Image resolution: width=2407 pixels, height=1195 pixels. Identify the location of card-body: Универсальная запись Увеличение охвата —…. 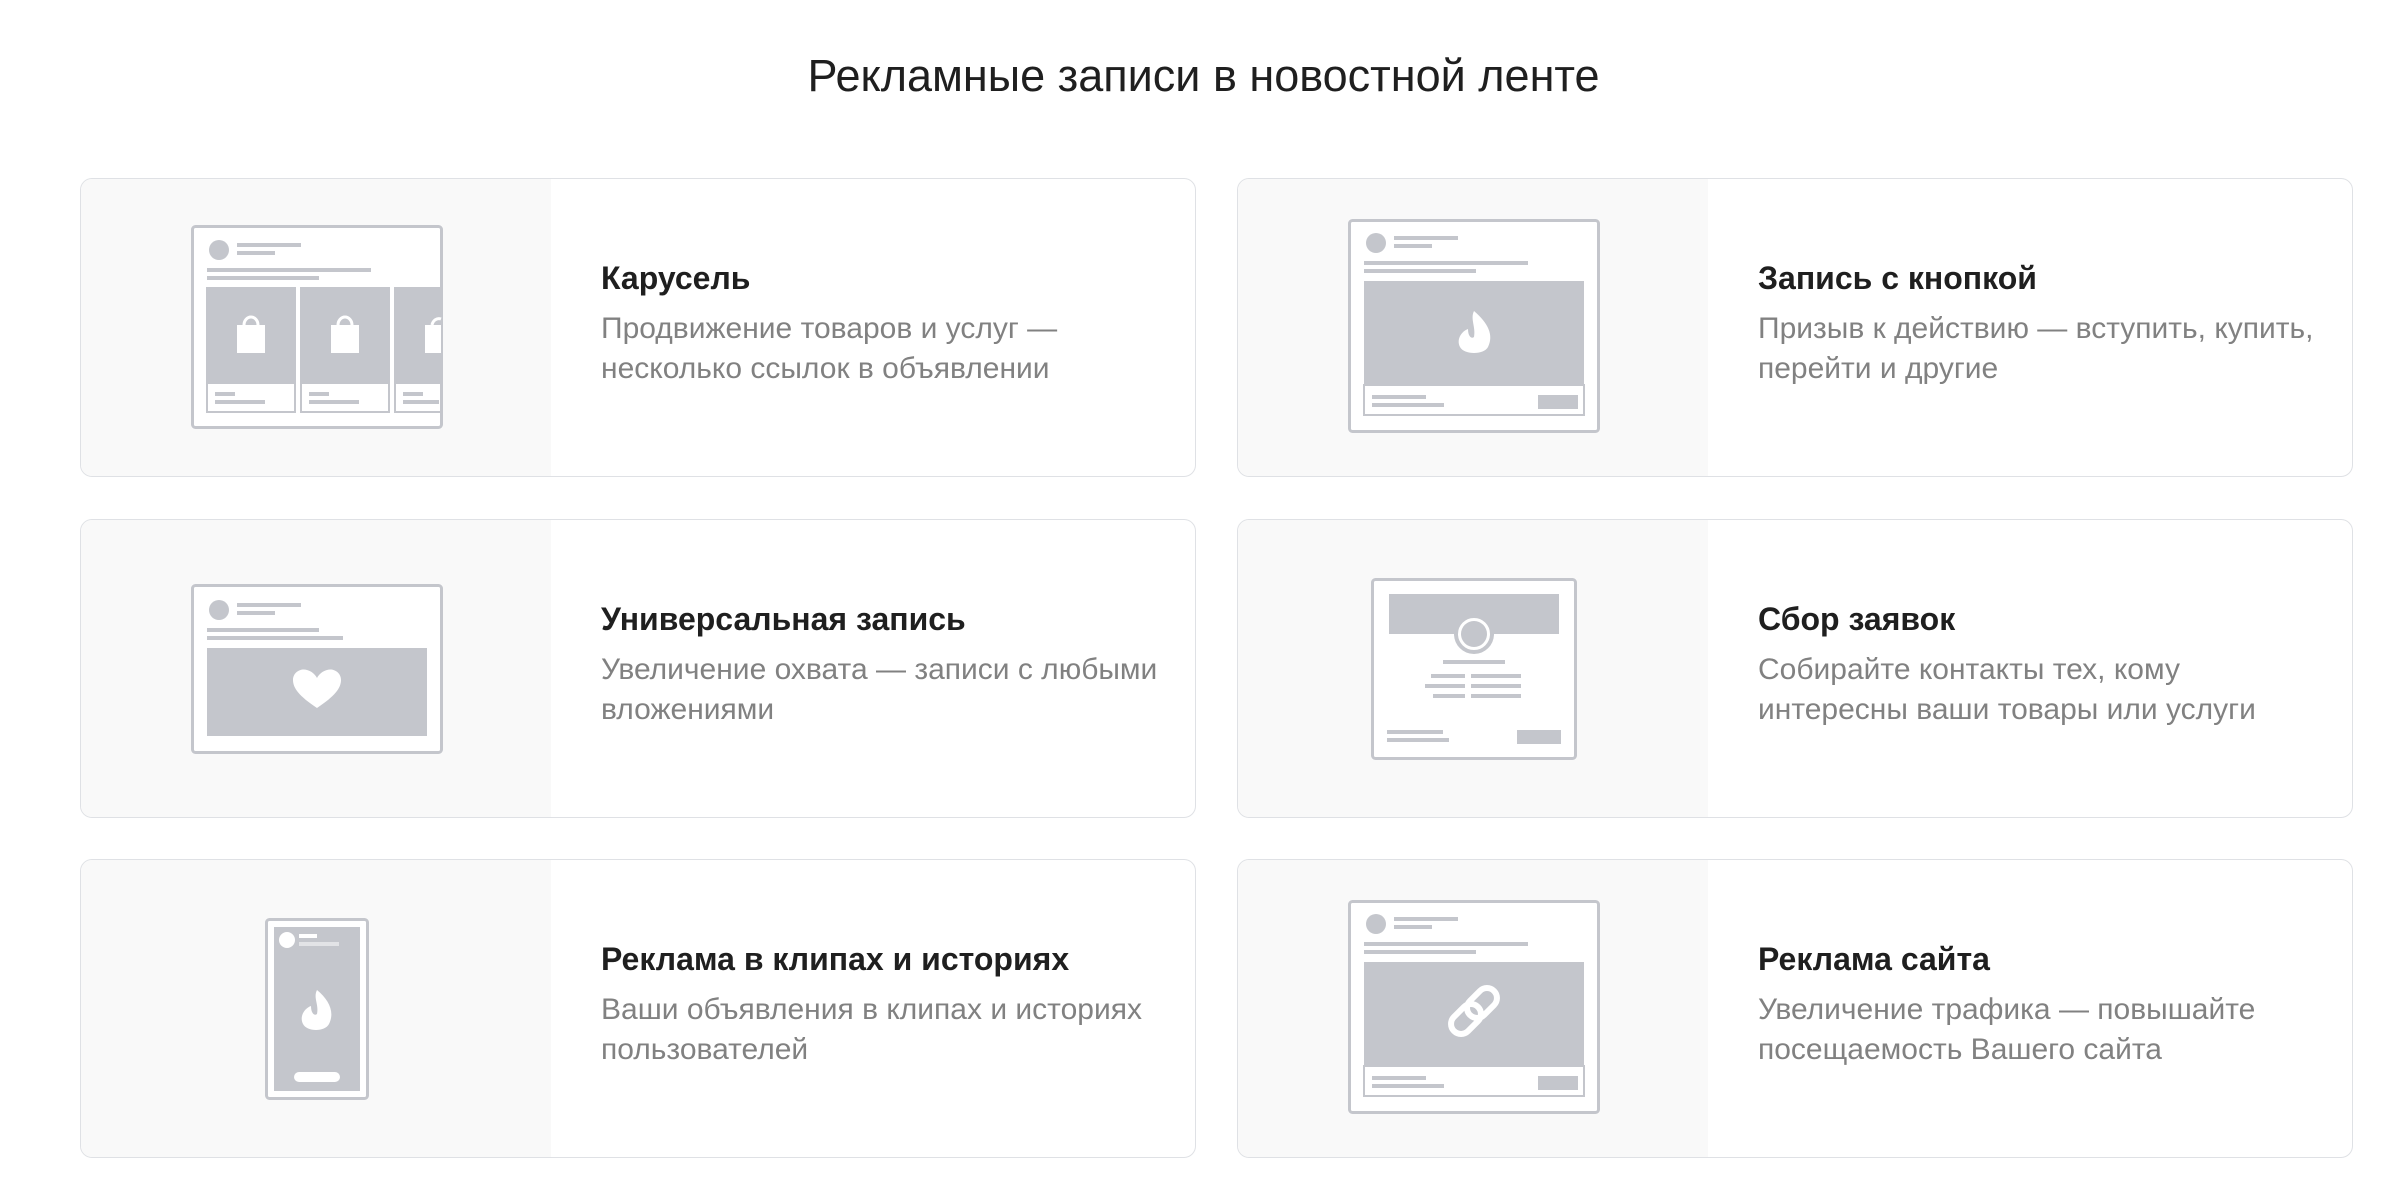
(856, 668).